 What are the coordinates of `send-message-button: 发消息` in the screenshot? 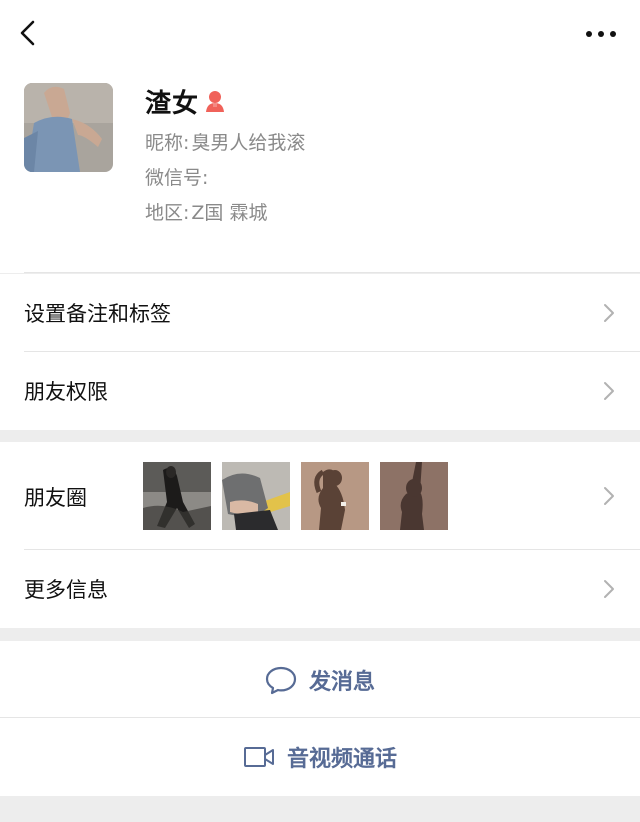 It's located at (320, 679).